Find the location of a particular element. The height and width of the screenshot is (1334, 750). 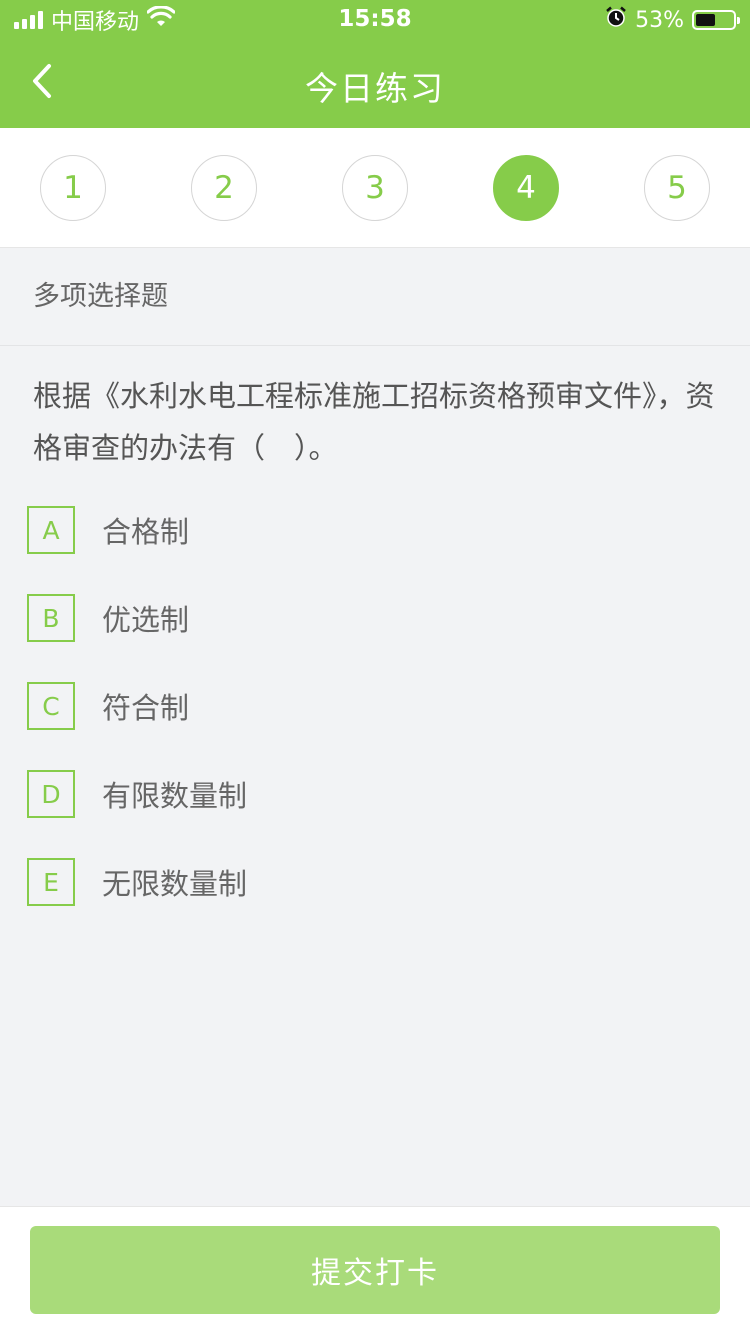

page-title: 今日练习 is located at coordinates (375, 88).